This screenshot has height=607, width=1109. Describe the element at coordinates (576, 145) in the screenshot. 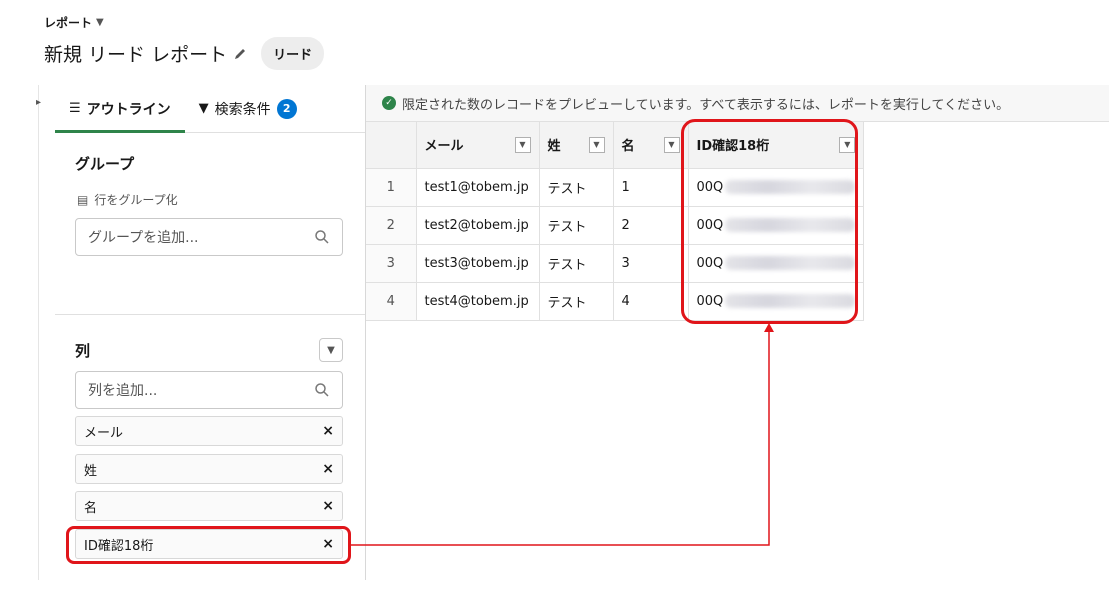

I see `column-header-last-name: 姓 ▼` at that location.